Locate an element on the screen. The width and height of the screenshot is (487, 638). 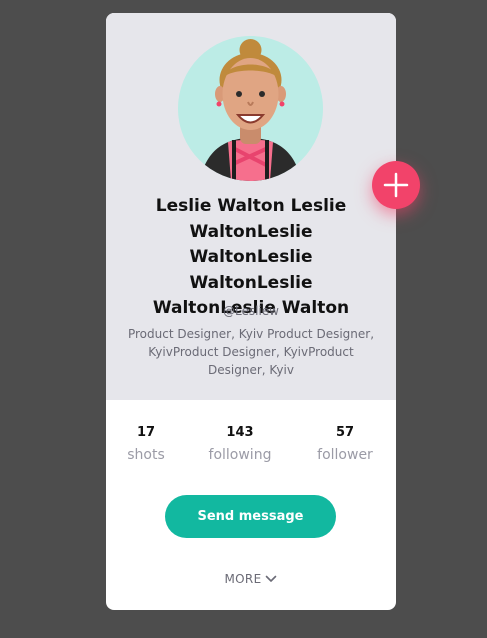
stat-shots: 17 shots is located at coordinates (146, 444).